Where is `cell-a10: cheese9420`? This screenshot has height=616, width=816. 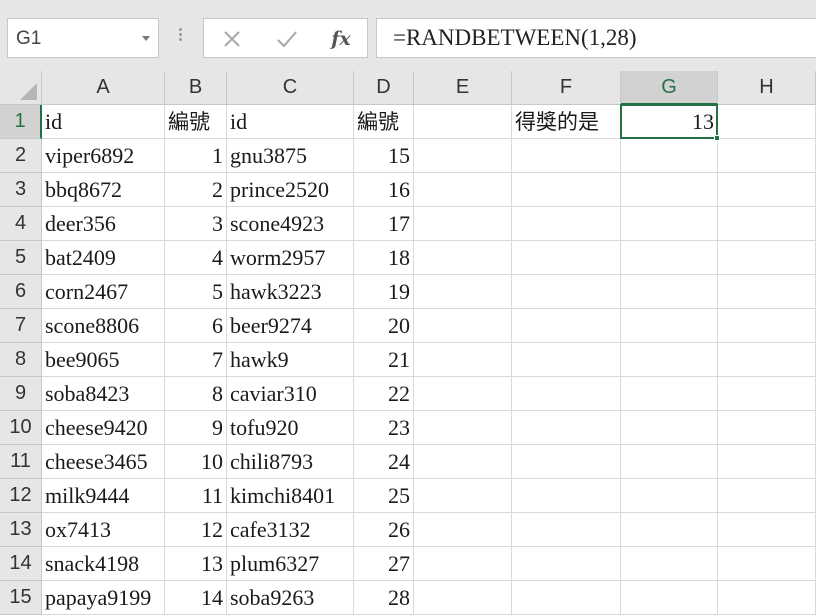 cell-a10: cheese9420 is located at coordinates (103, 428).